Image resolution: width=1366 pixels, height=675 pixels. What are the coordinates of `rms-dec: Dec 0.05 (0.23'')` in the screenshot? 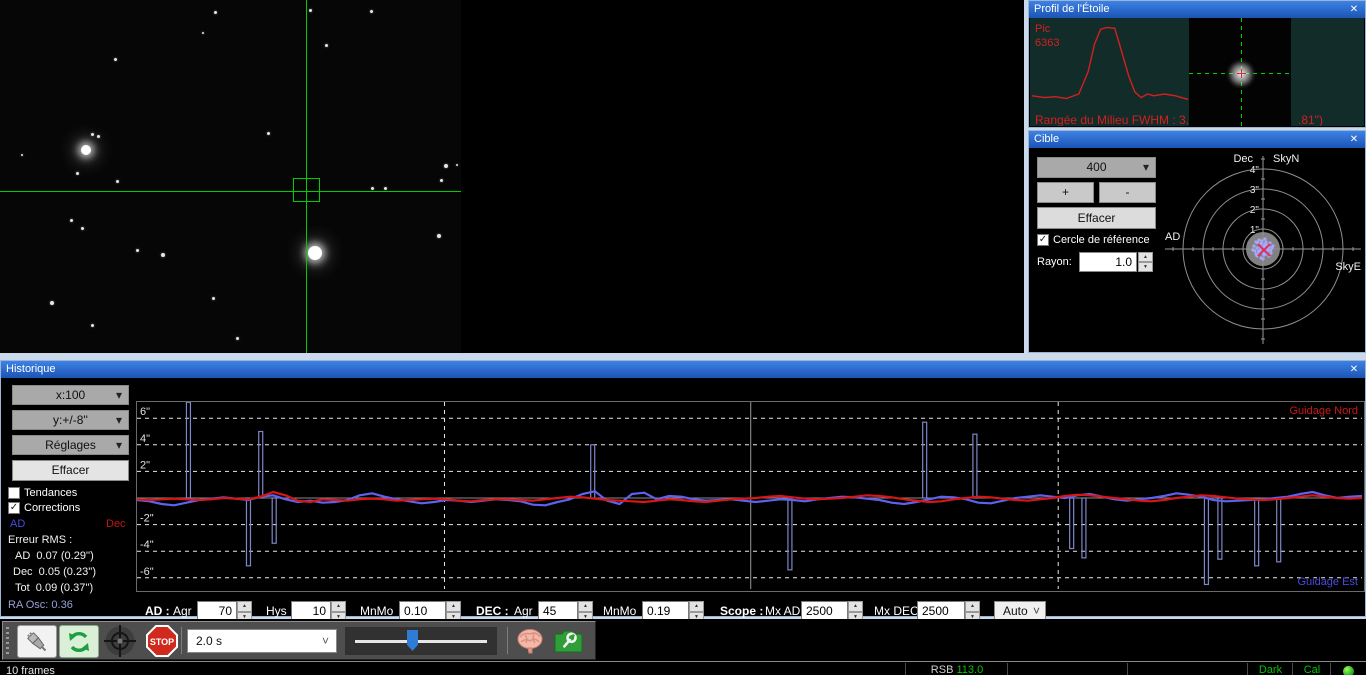 It's located at (55, 572).